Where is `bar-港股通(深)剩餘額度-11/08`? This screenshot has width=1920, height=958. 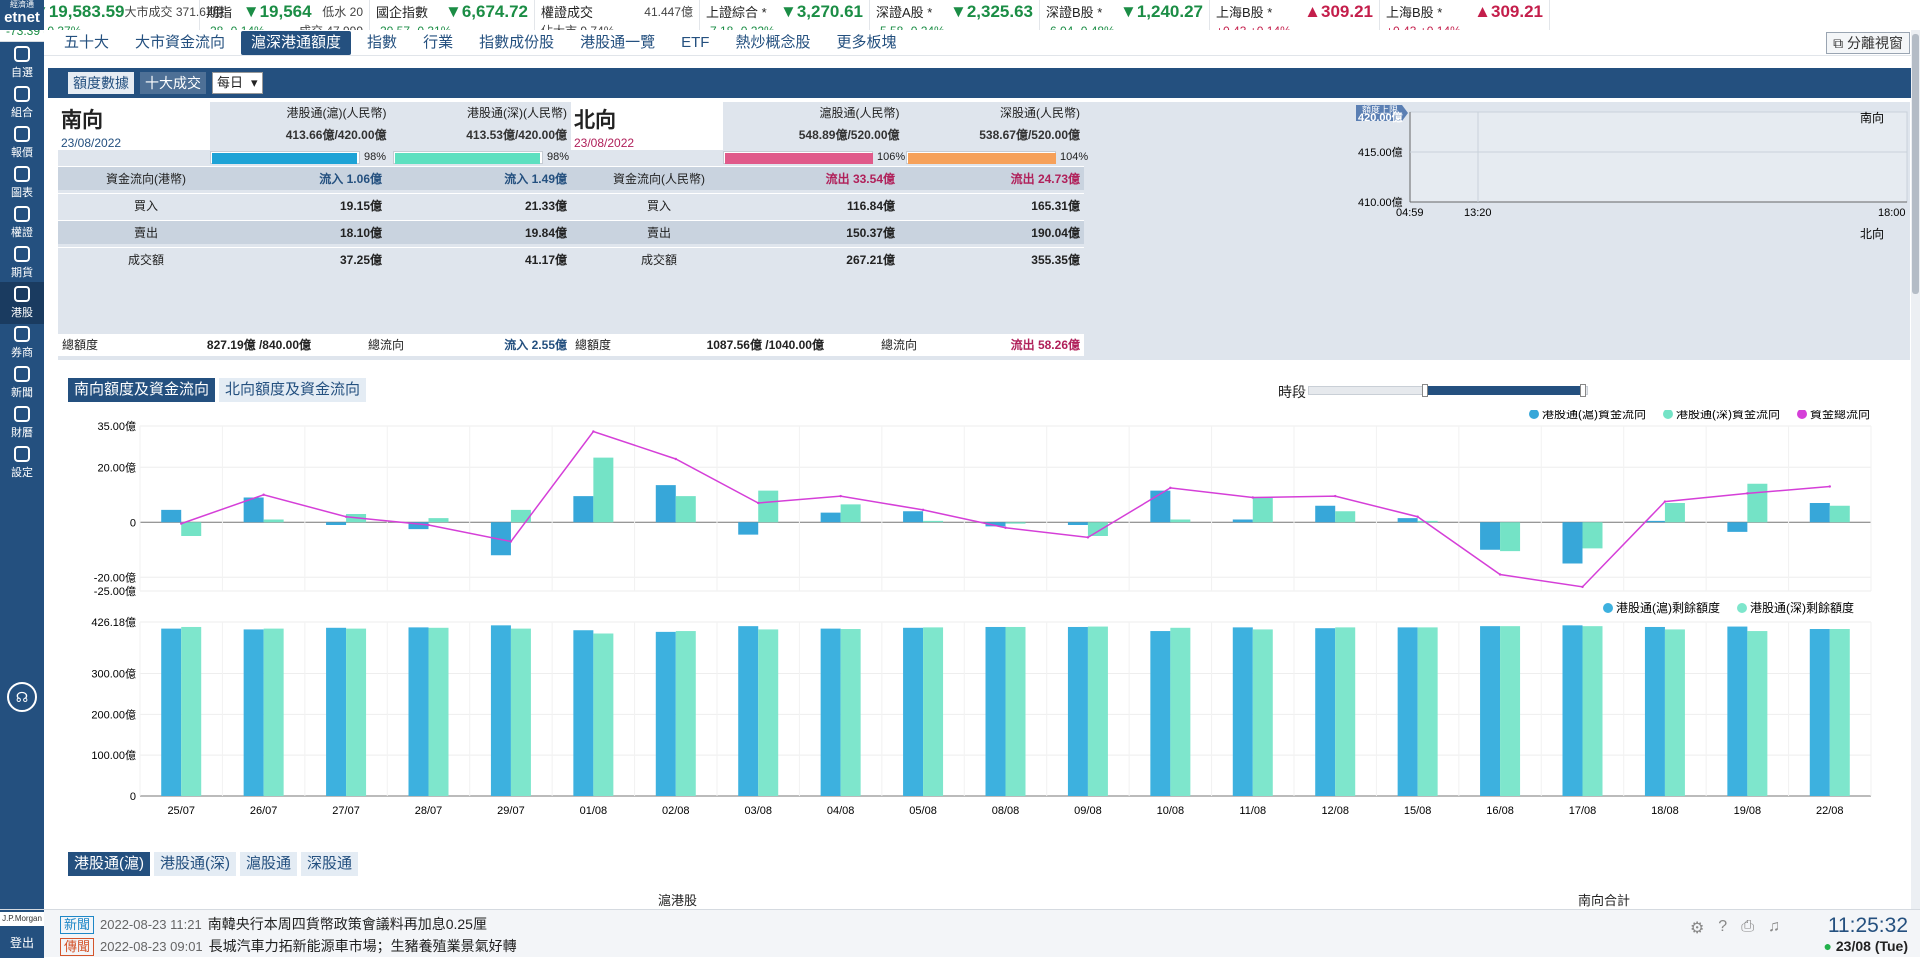 bar-港股通(深)剩餘額度-11/08 is located at coordinates (1262, 712).